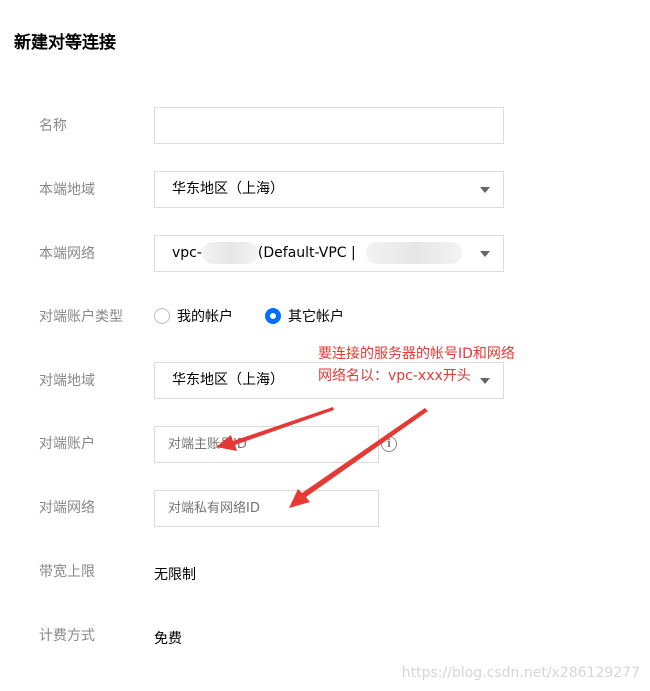 This screenshot has height=691, width=650. I want to click on arrow-to-peer-account, so click(275, 429).